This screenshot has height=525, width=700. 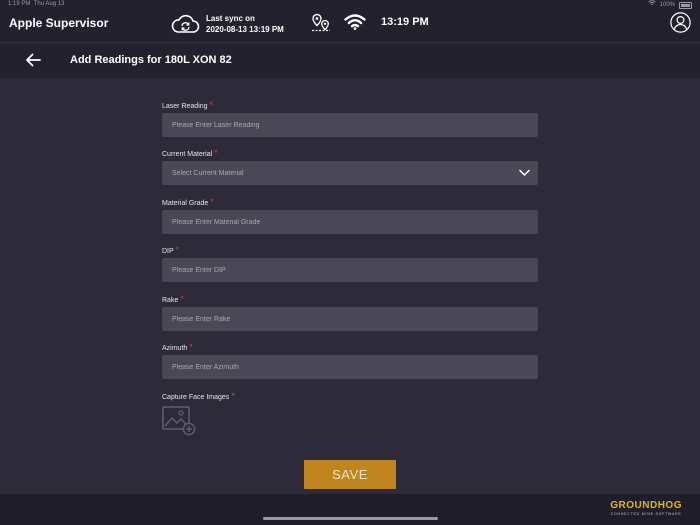 I want to click on app-name: Apple Supervisor, so click(x=59, y=23).